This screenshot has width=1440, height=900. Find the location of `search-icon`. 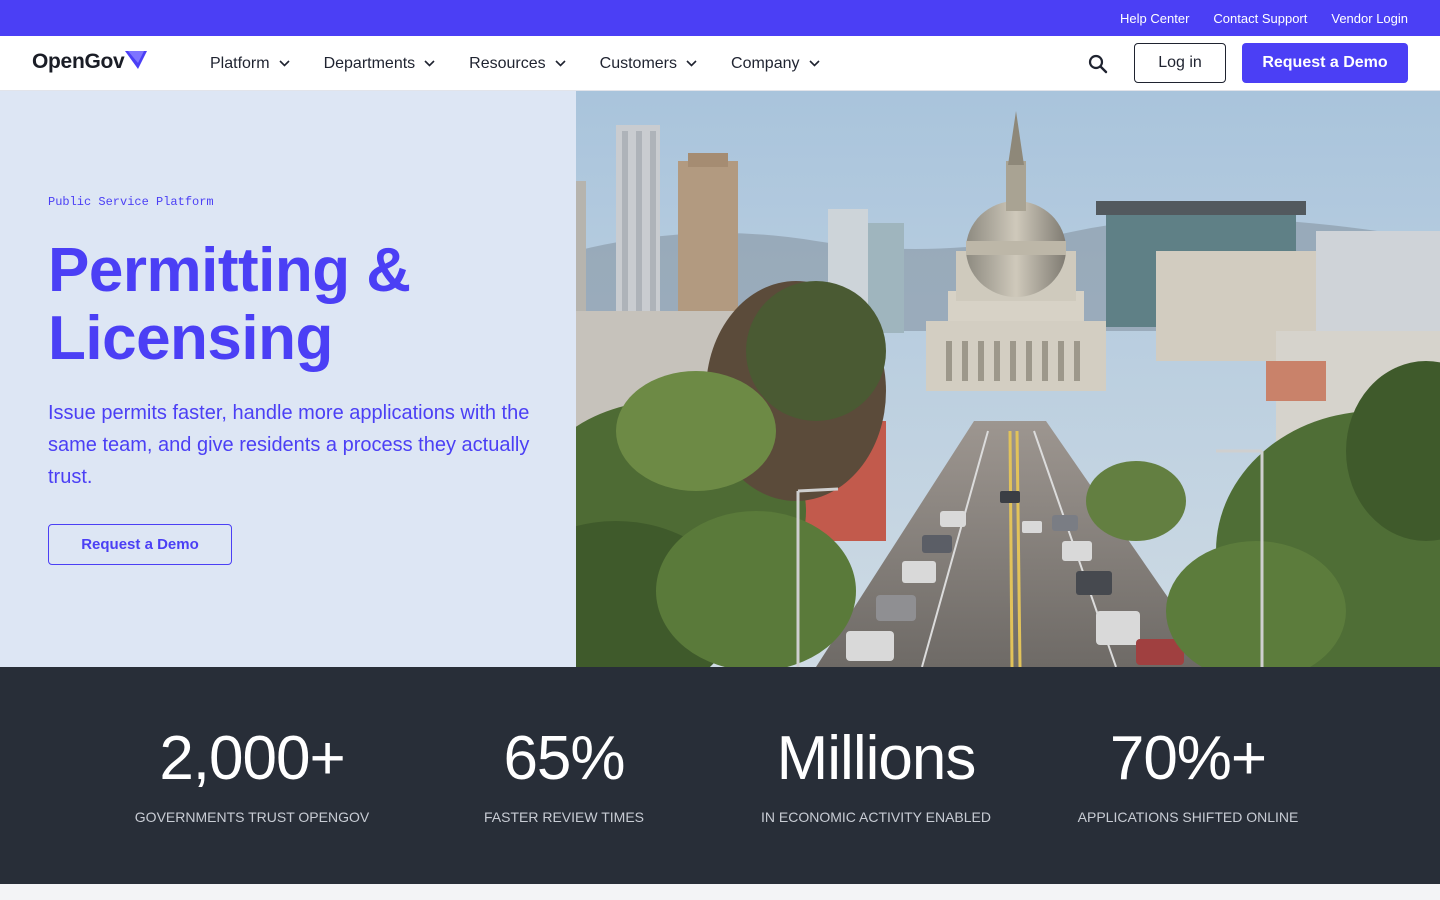

search-icon is located at coordinates (1098, 64).